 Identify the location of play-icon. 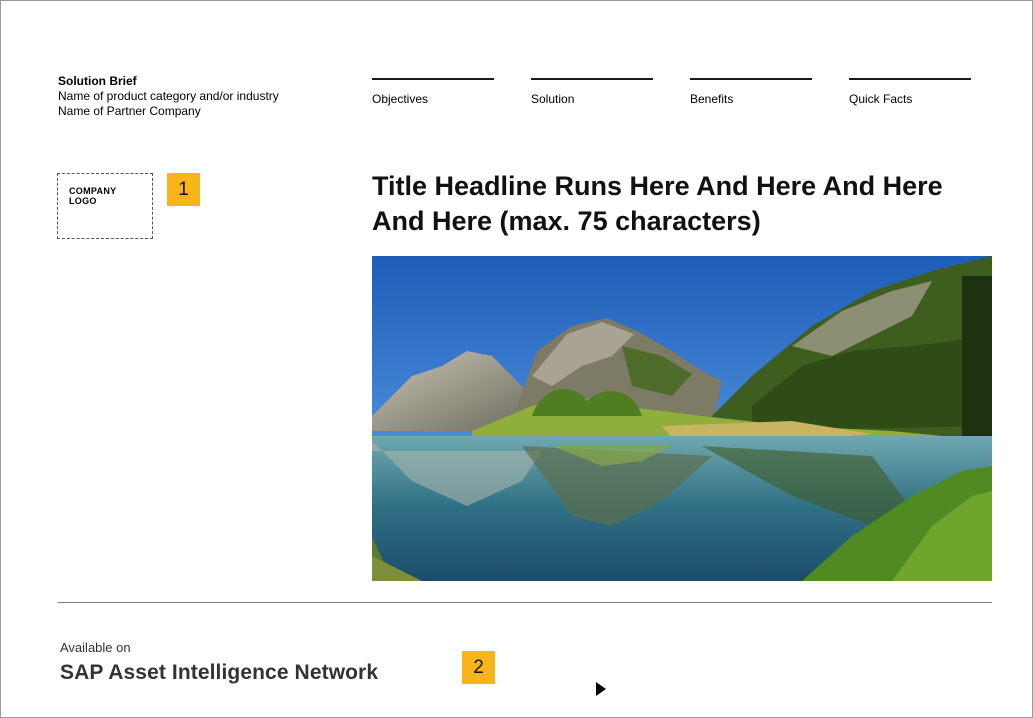
(601, 689).